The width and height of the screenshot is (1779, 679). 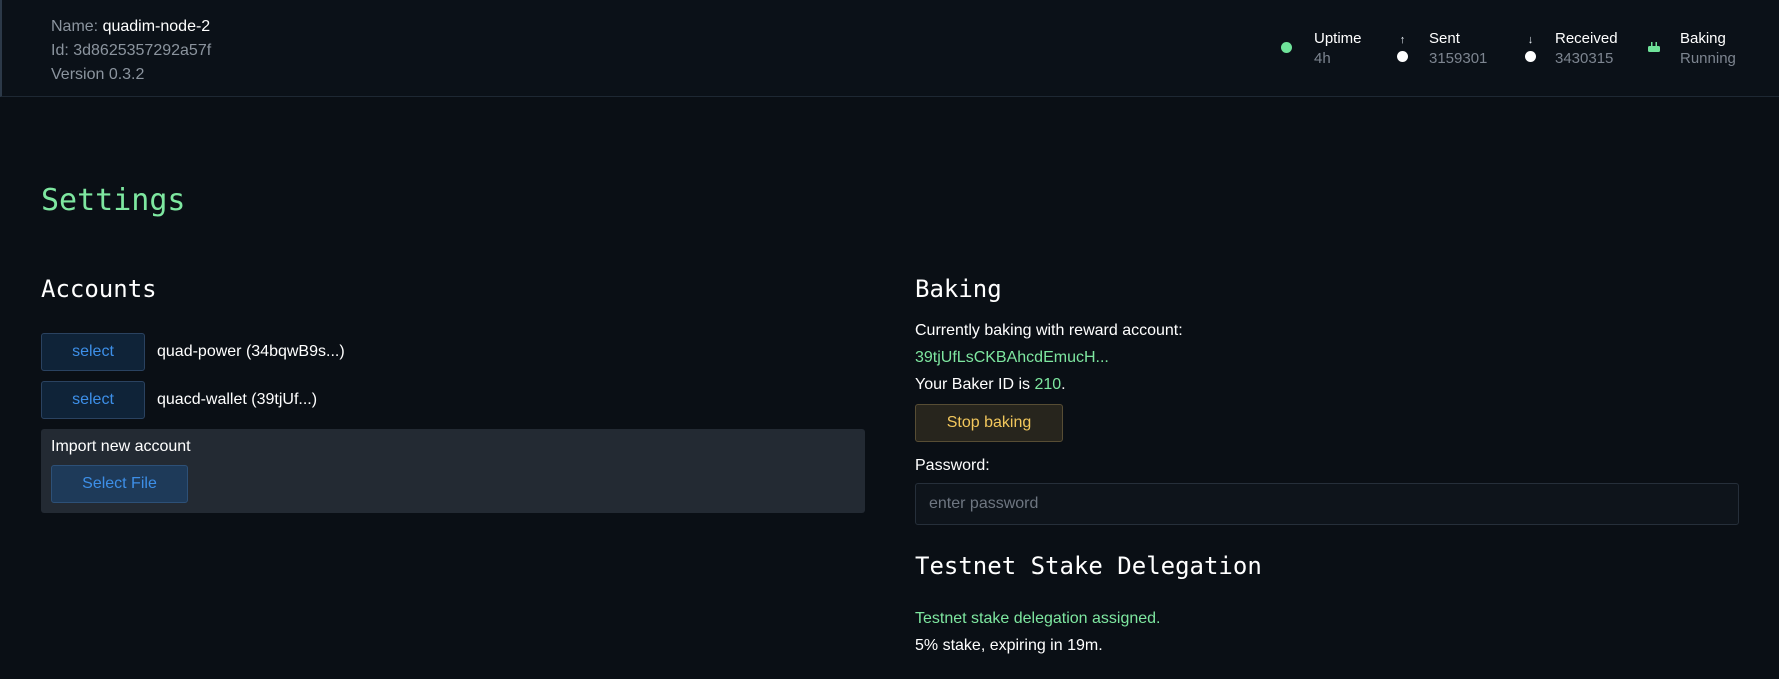 What do you see at coordinates (1530, 40) in the screenshot?
I see `download-arrow-icon: ↓` at bounding box center [1530, 40].